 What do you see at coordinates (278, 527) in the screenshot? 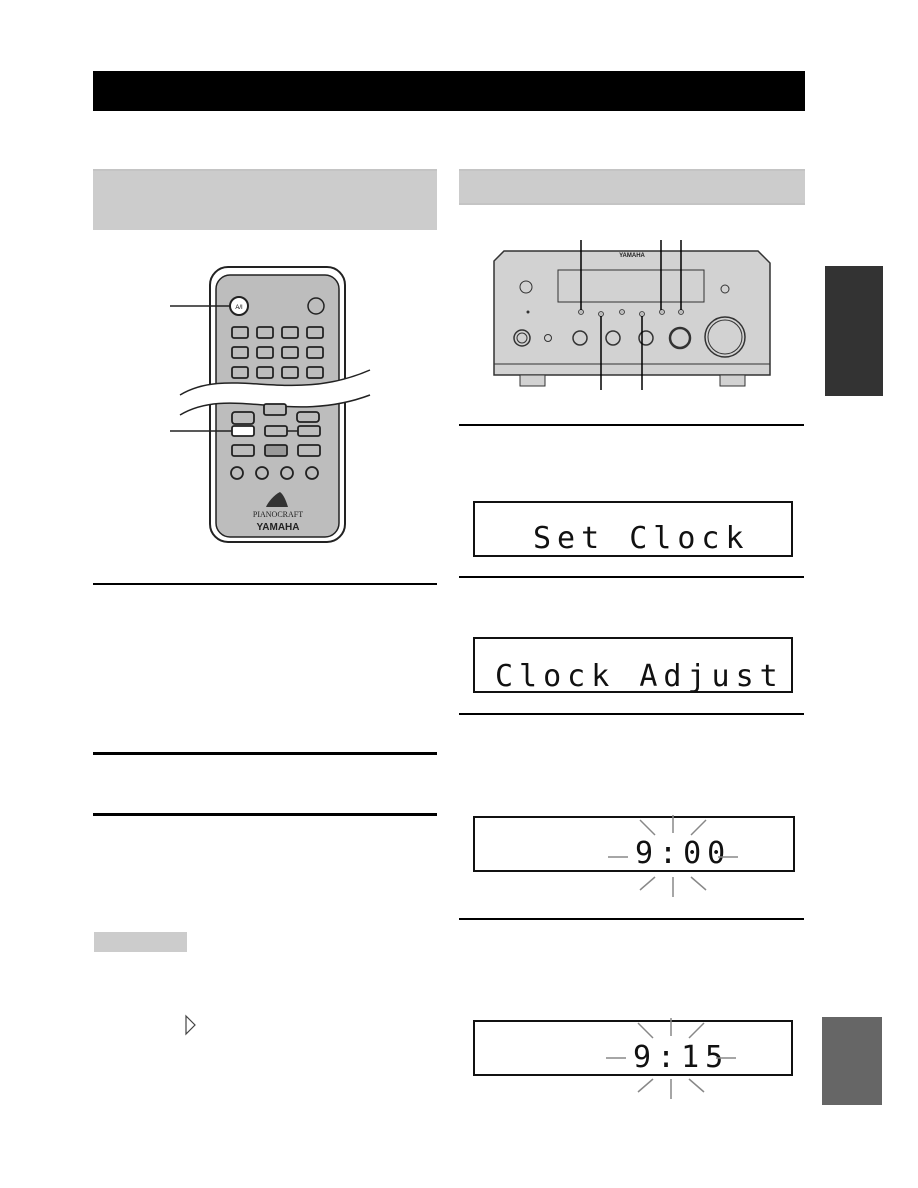
I see `yamaha-logo: YAMAHA` at bounding box center [278, 527].